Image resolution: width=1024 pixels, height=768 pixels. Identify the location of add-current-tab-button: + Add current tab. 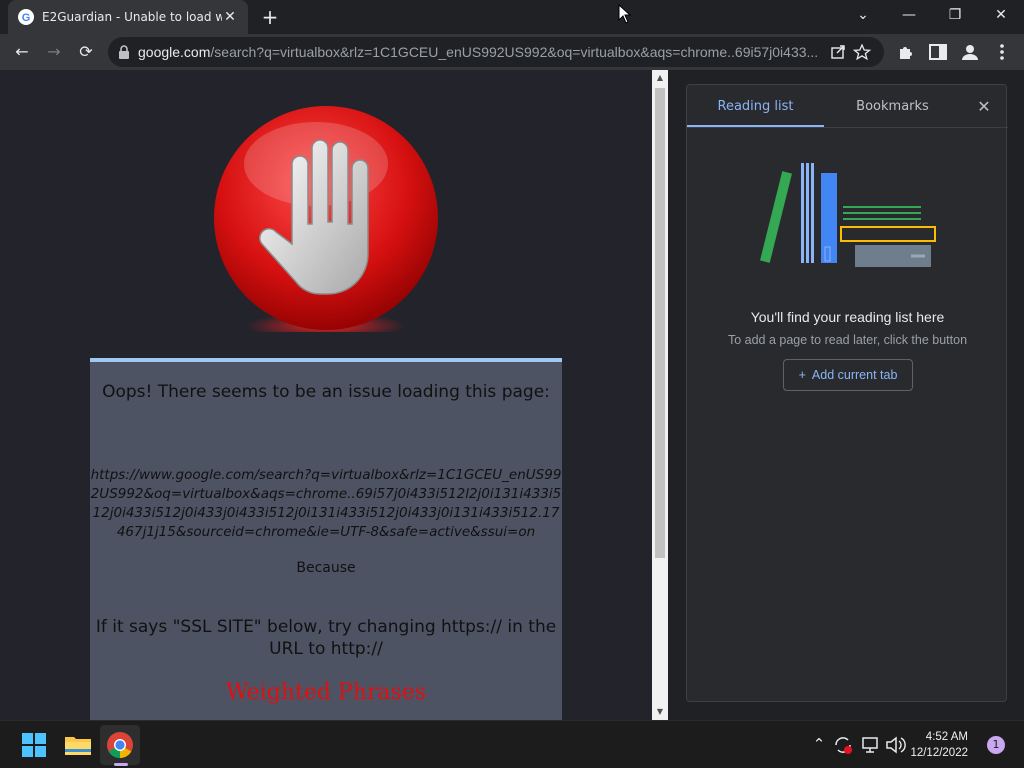
(848, 375).